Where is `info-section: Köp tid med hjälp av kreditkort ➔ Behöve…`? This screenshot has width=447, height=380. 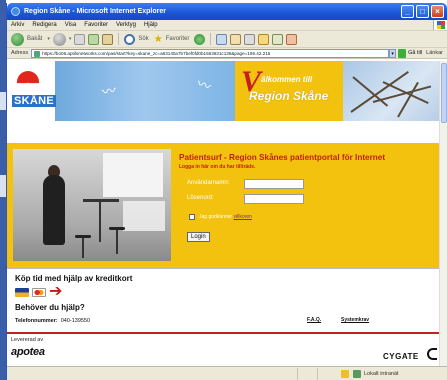
info-section: Köp tid med hjälp av kreditkort ➔ Behöve… is located at coordinates (225, 299).